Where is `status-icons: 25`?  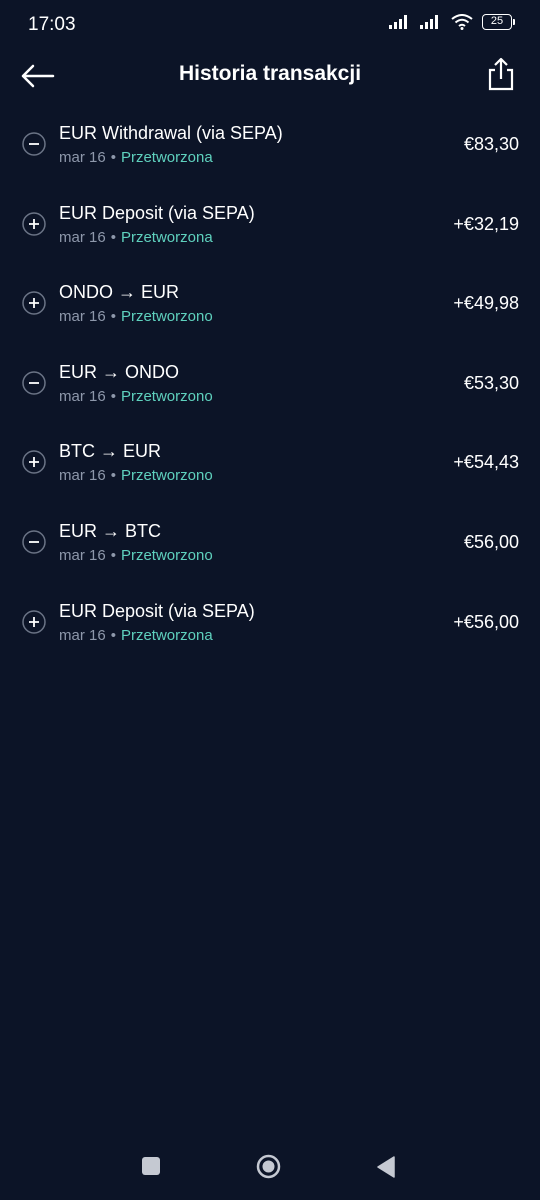 status-icons: 25 is located at coordinates (452, 22).